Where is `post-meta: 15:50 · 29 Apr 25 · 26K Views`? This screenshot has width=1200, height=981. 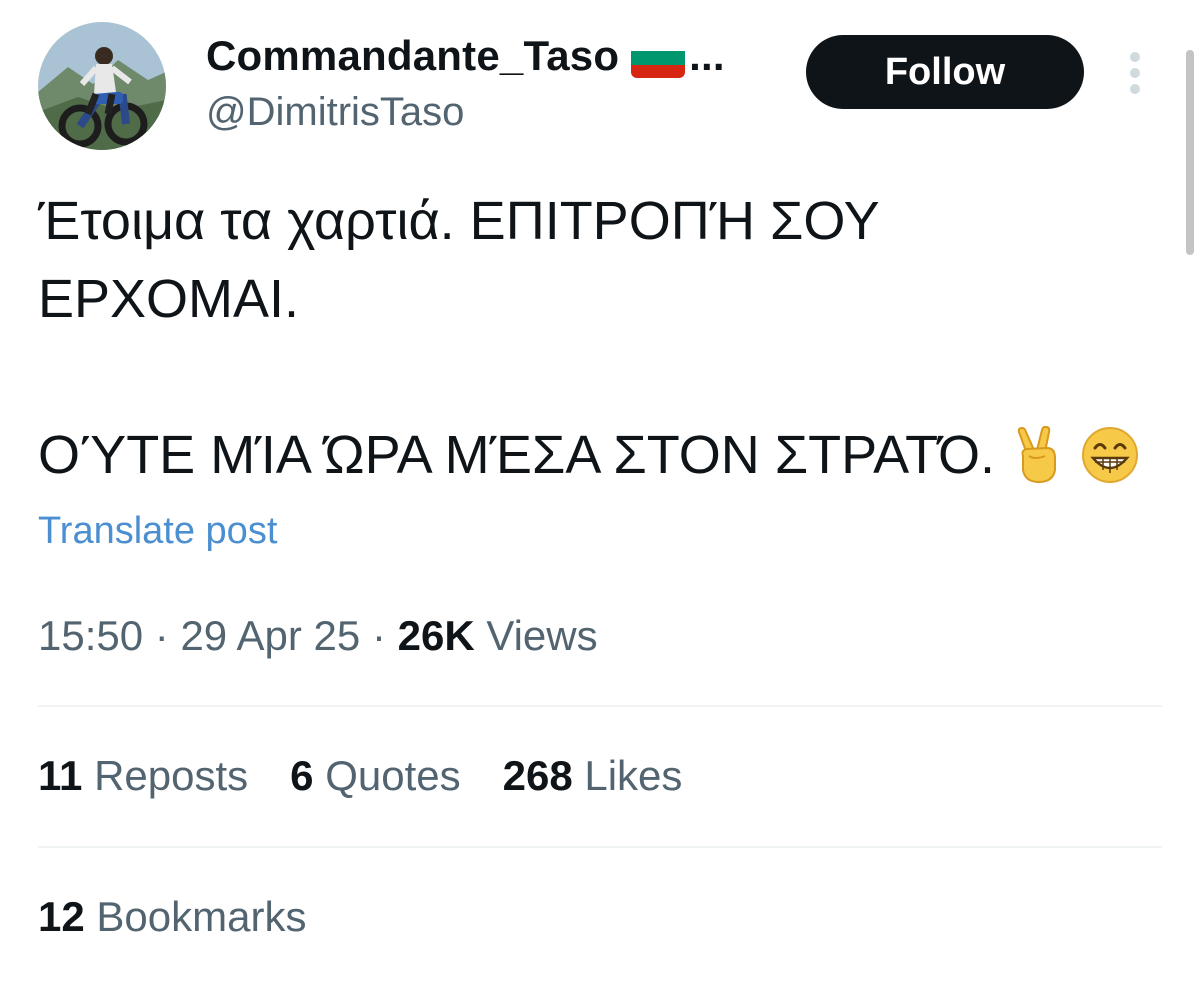 post-meta: 15:50 · 29 Apr 25 · 26K Views is located at coordinates (318, 636).